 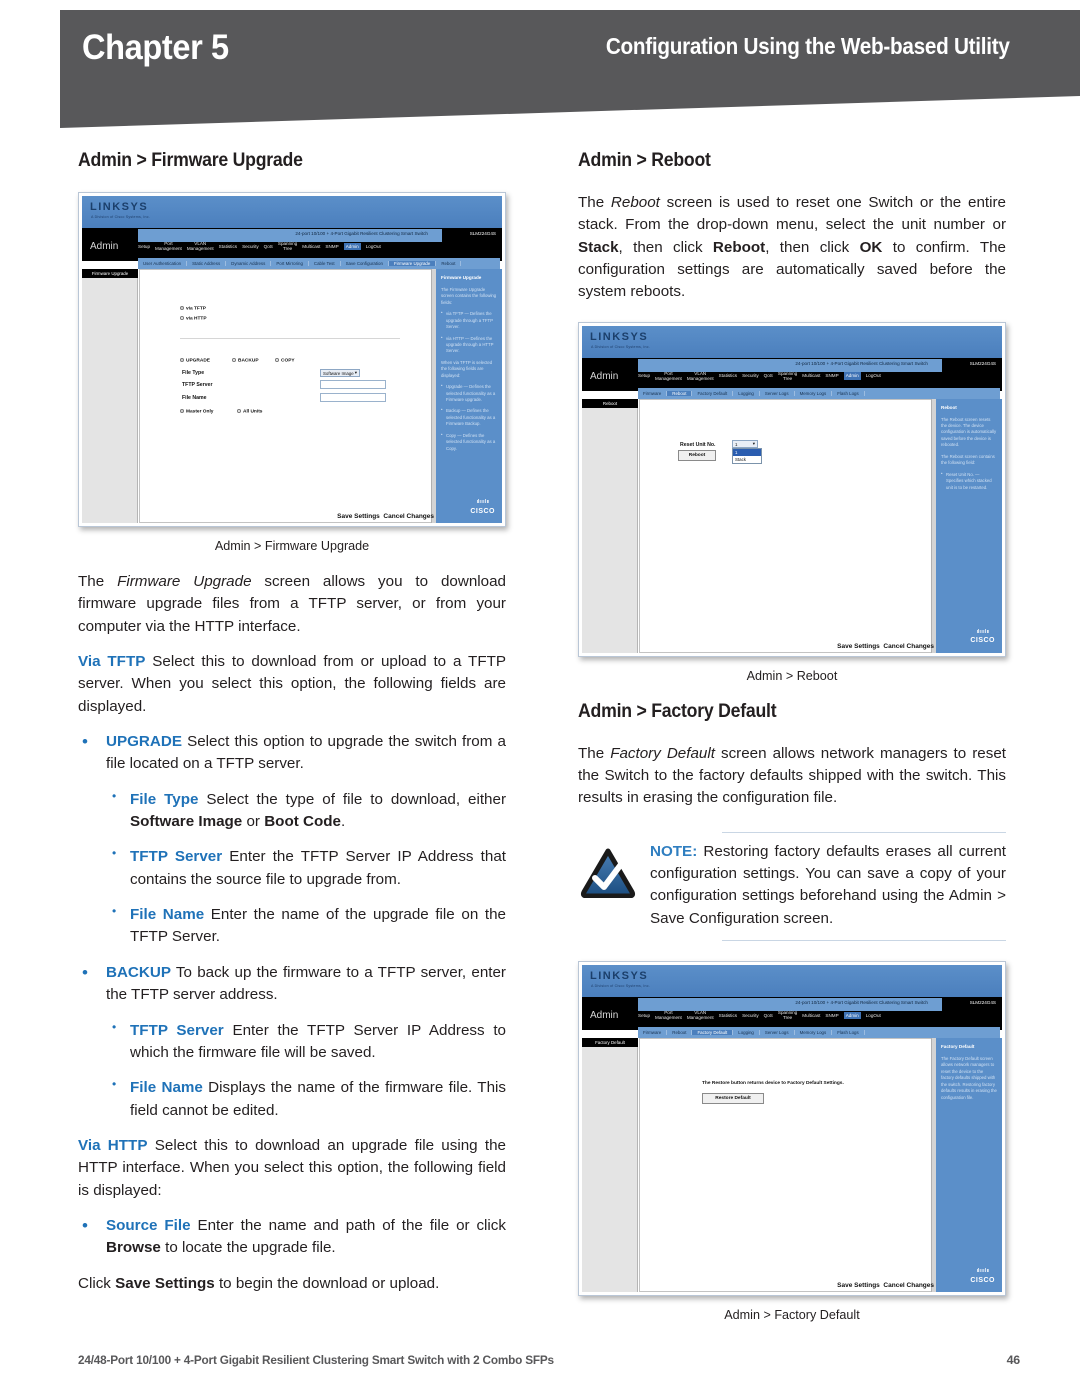 I want to click on reboot-button: Reboot, so click(x=697, y=455).